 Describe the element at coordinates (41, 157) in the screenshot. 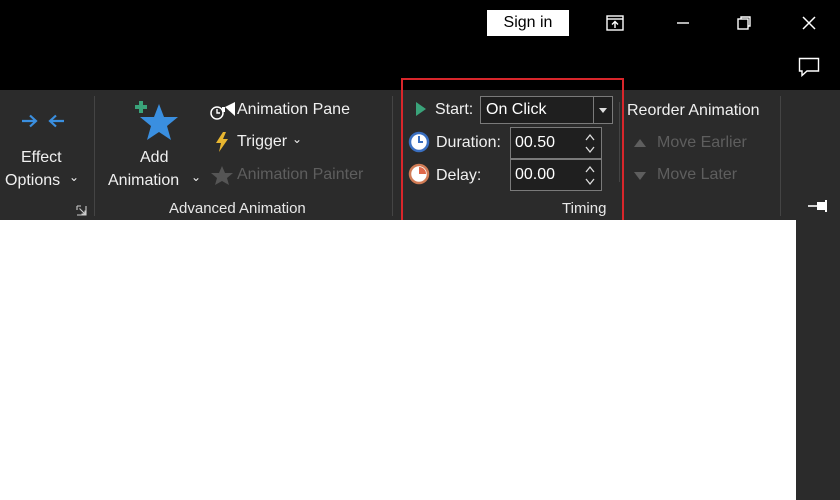

I see `effect-options-label-line1: Effect` at that location.